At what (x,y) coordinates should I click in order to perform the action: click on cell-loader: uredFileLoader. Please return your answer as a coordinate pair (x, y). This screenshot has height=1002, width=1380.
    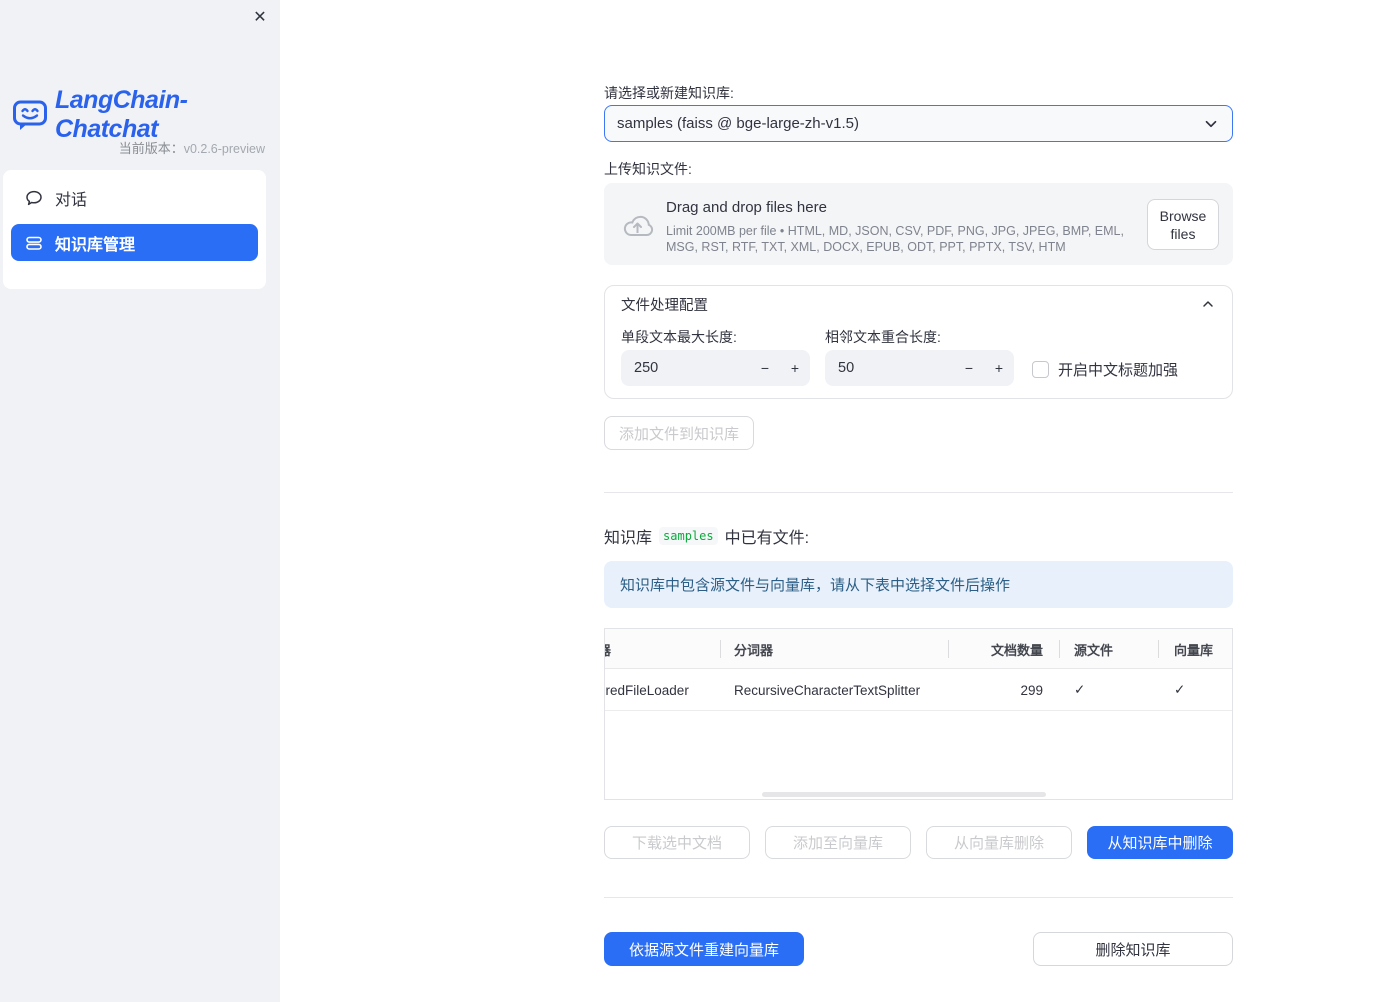
    Looking at the image, I should click on (647, 690).